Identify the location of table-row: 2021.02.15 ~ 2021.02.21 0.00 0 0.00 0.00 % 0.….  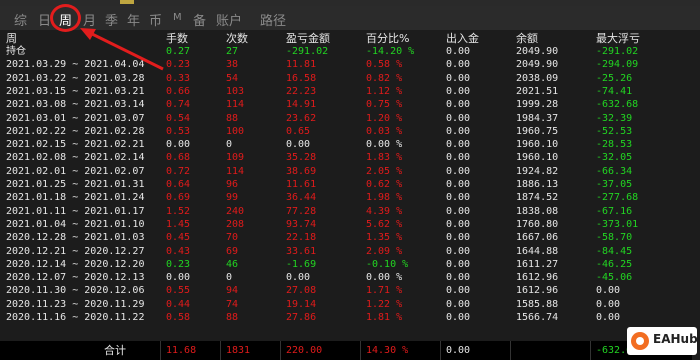
(350, 144).